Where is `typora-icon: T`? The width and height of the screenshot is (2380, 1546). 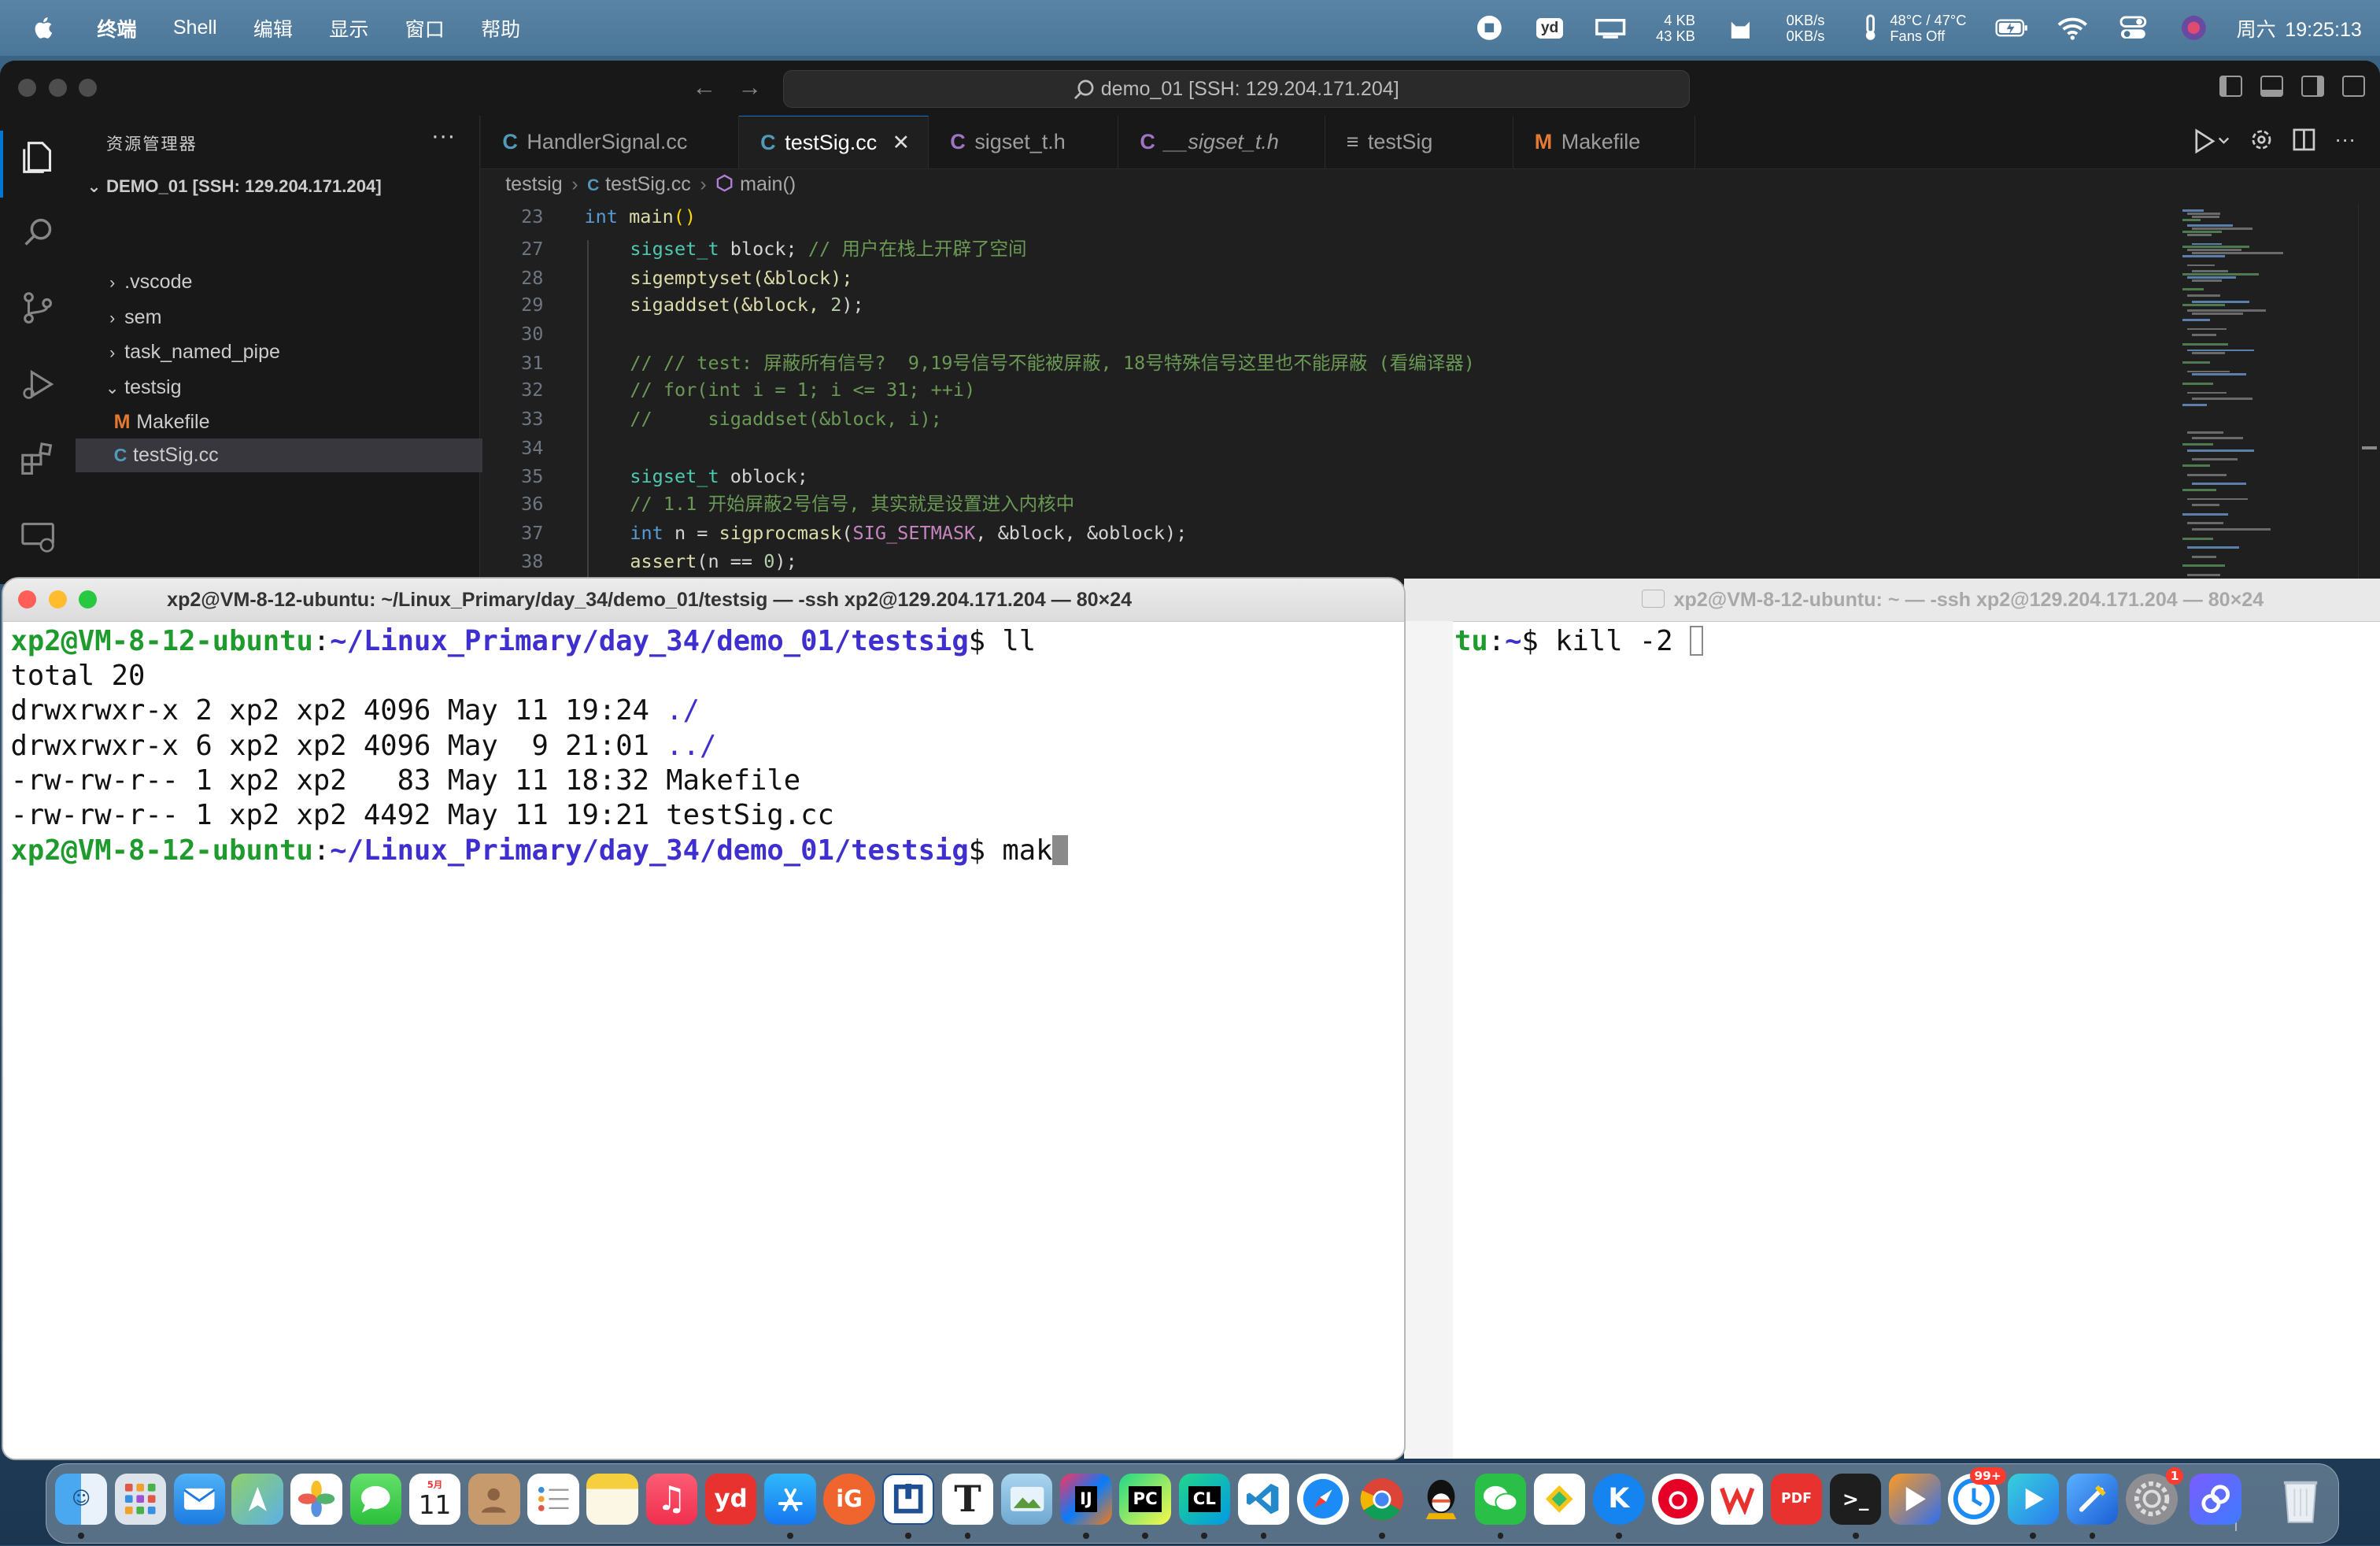 typora-icon: T is located at coordinates (967, 1500).